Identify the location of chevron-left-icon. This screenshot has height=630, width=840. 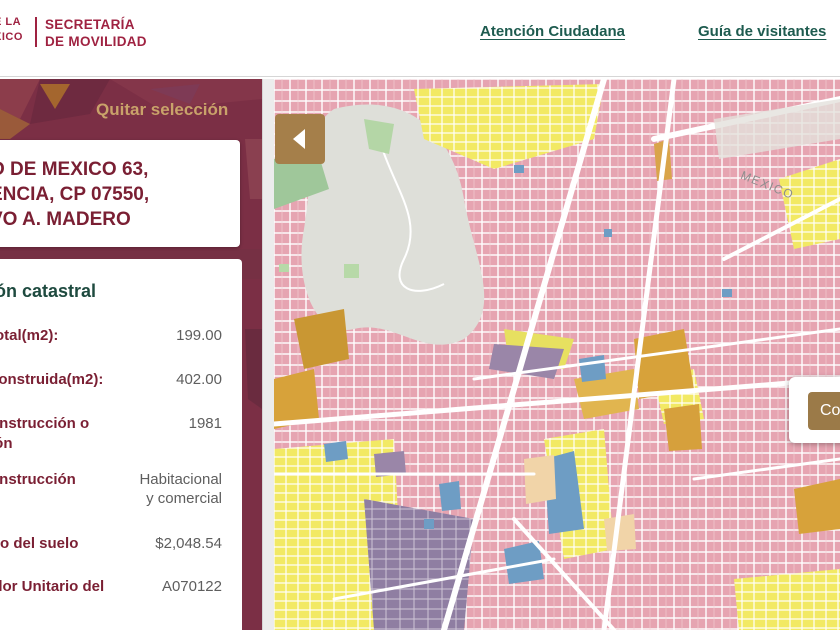
(299, 139).